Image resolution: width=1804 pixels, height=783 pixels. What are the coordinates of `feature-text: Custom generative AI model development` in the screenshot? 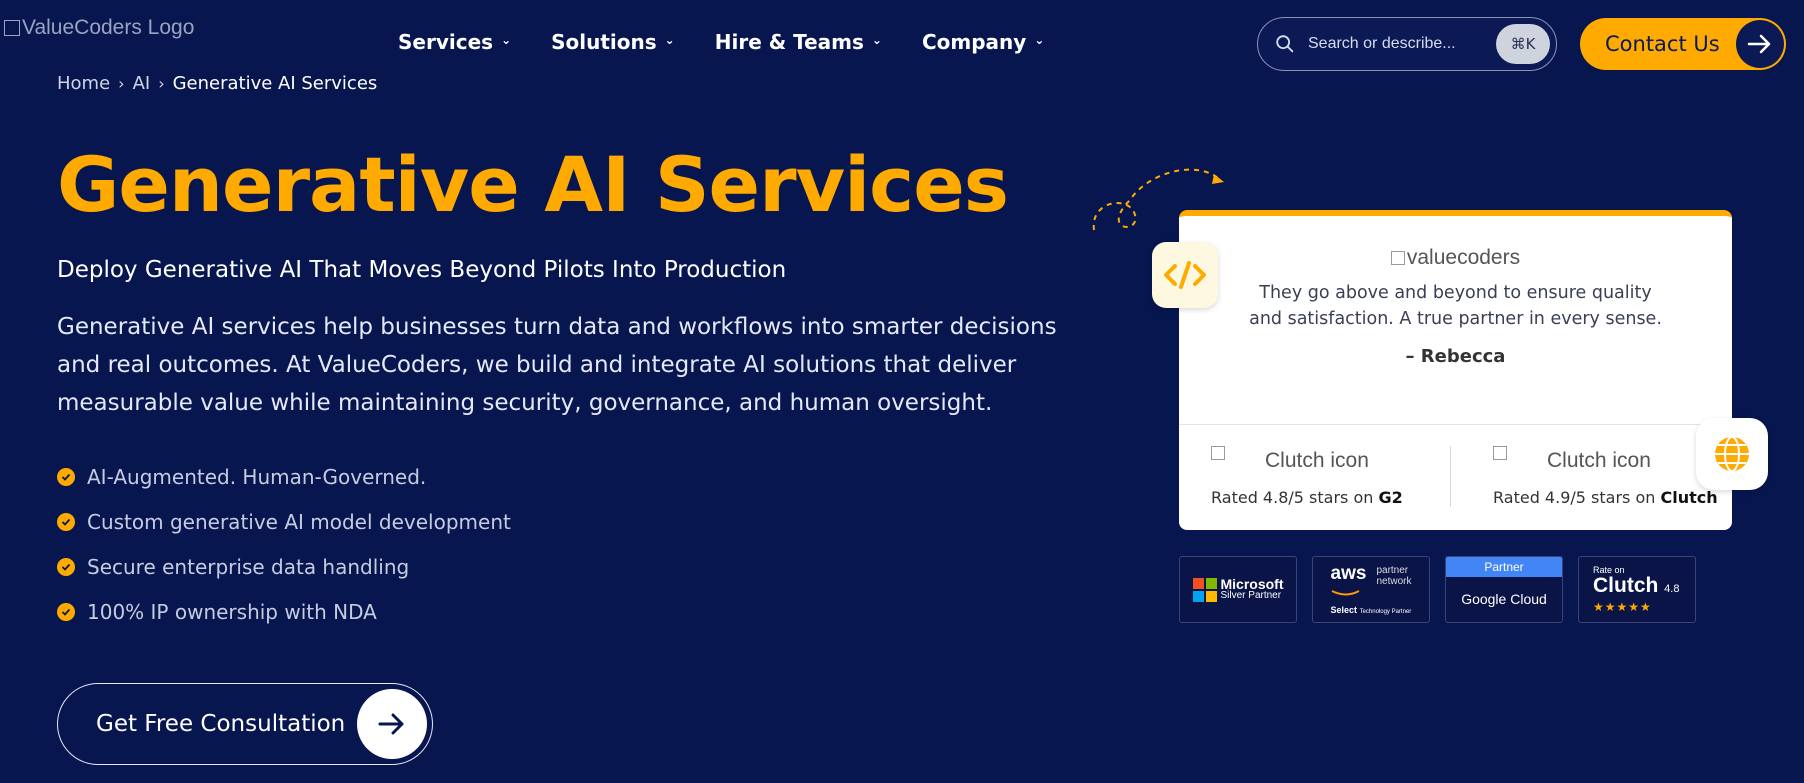 It's located at (299, 521).